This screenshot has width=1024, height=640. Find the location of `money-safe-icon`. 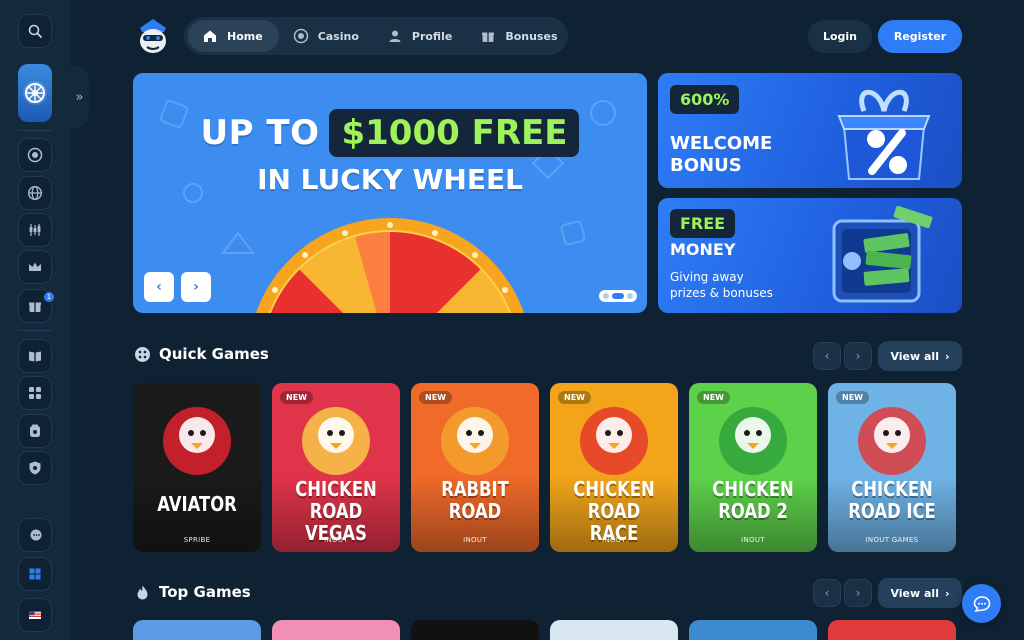

money-safe-icon is located at coordinates (882, 254).